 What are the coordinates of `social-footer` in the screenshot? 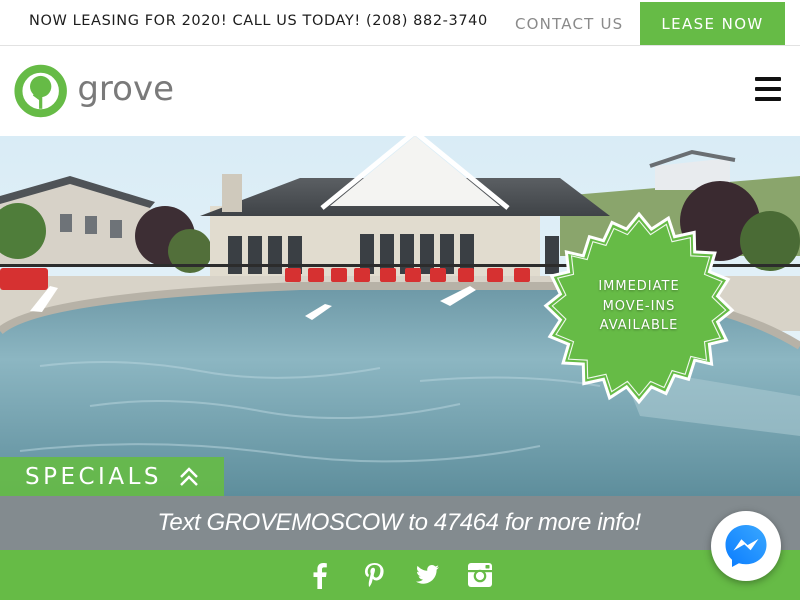 It's located at (400, 575).